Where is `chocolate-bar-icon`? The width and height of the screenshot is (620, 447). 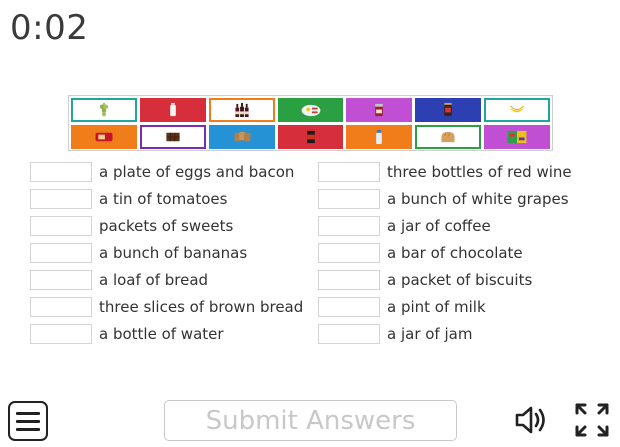
chocolate-bar-icon is located at coordinates (173, 137).